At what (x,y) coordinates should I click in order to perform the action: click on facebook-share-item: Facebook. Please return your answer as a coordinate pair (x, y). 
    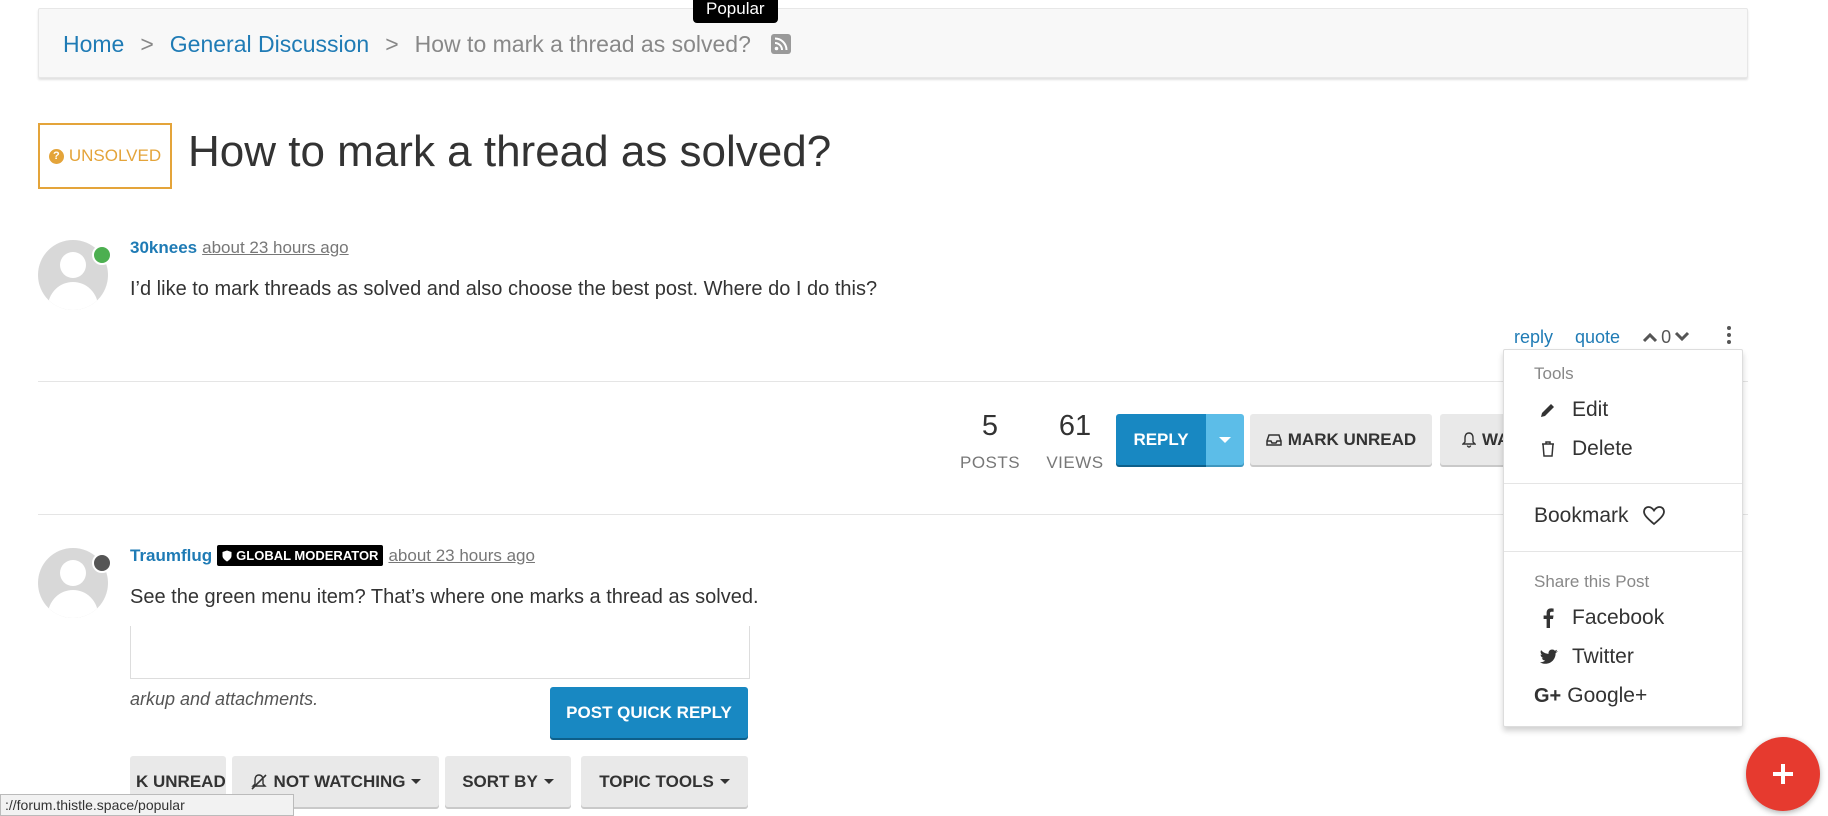
    Looking at the image, I should click on (1601, 618).